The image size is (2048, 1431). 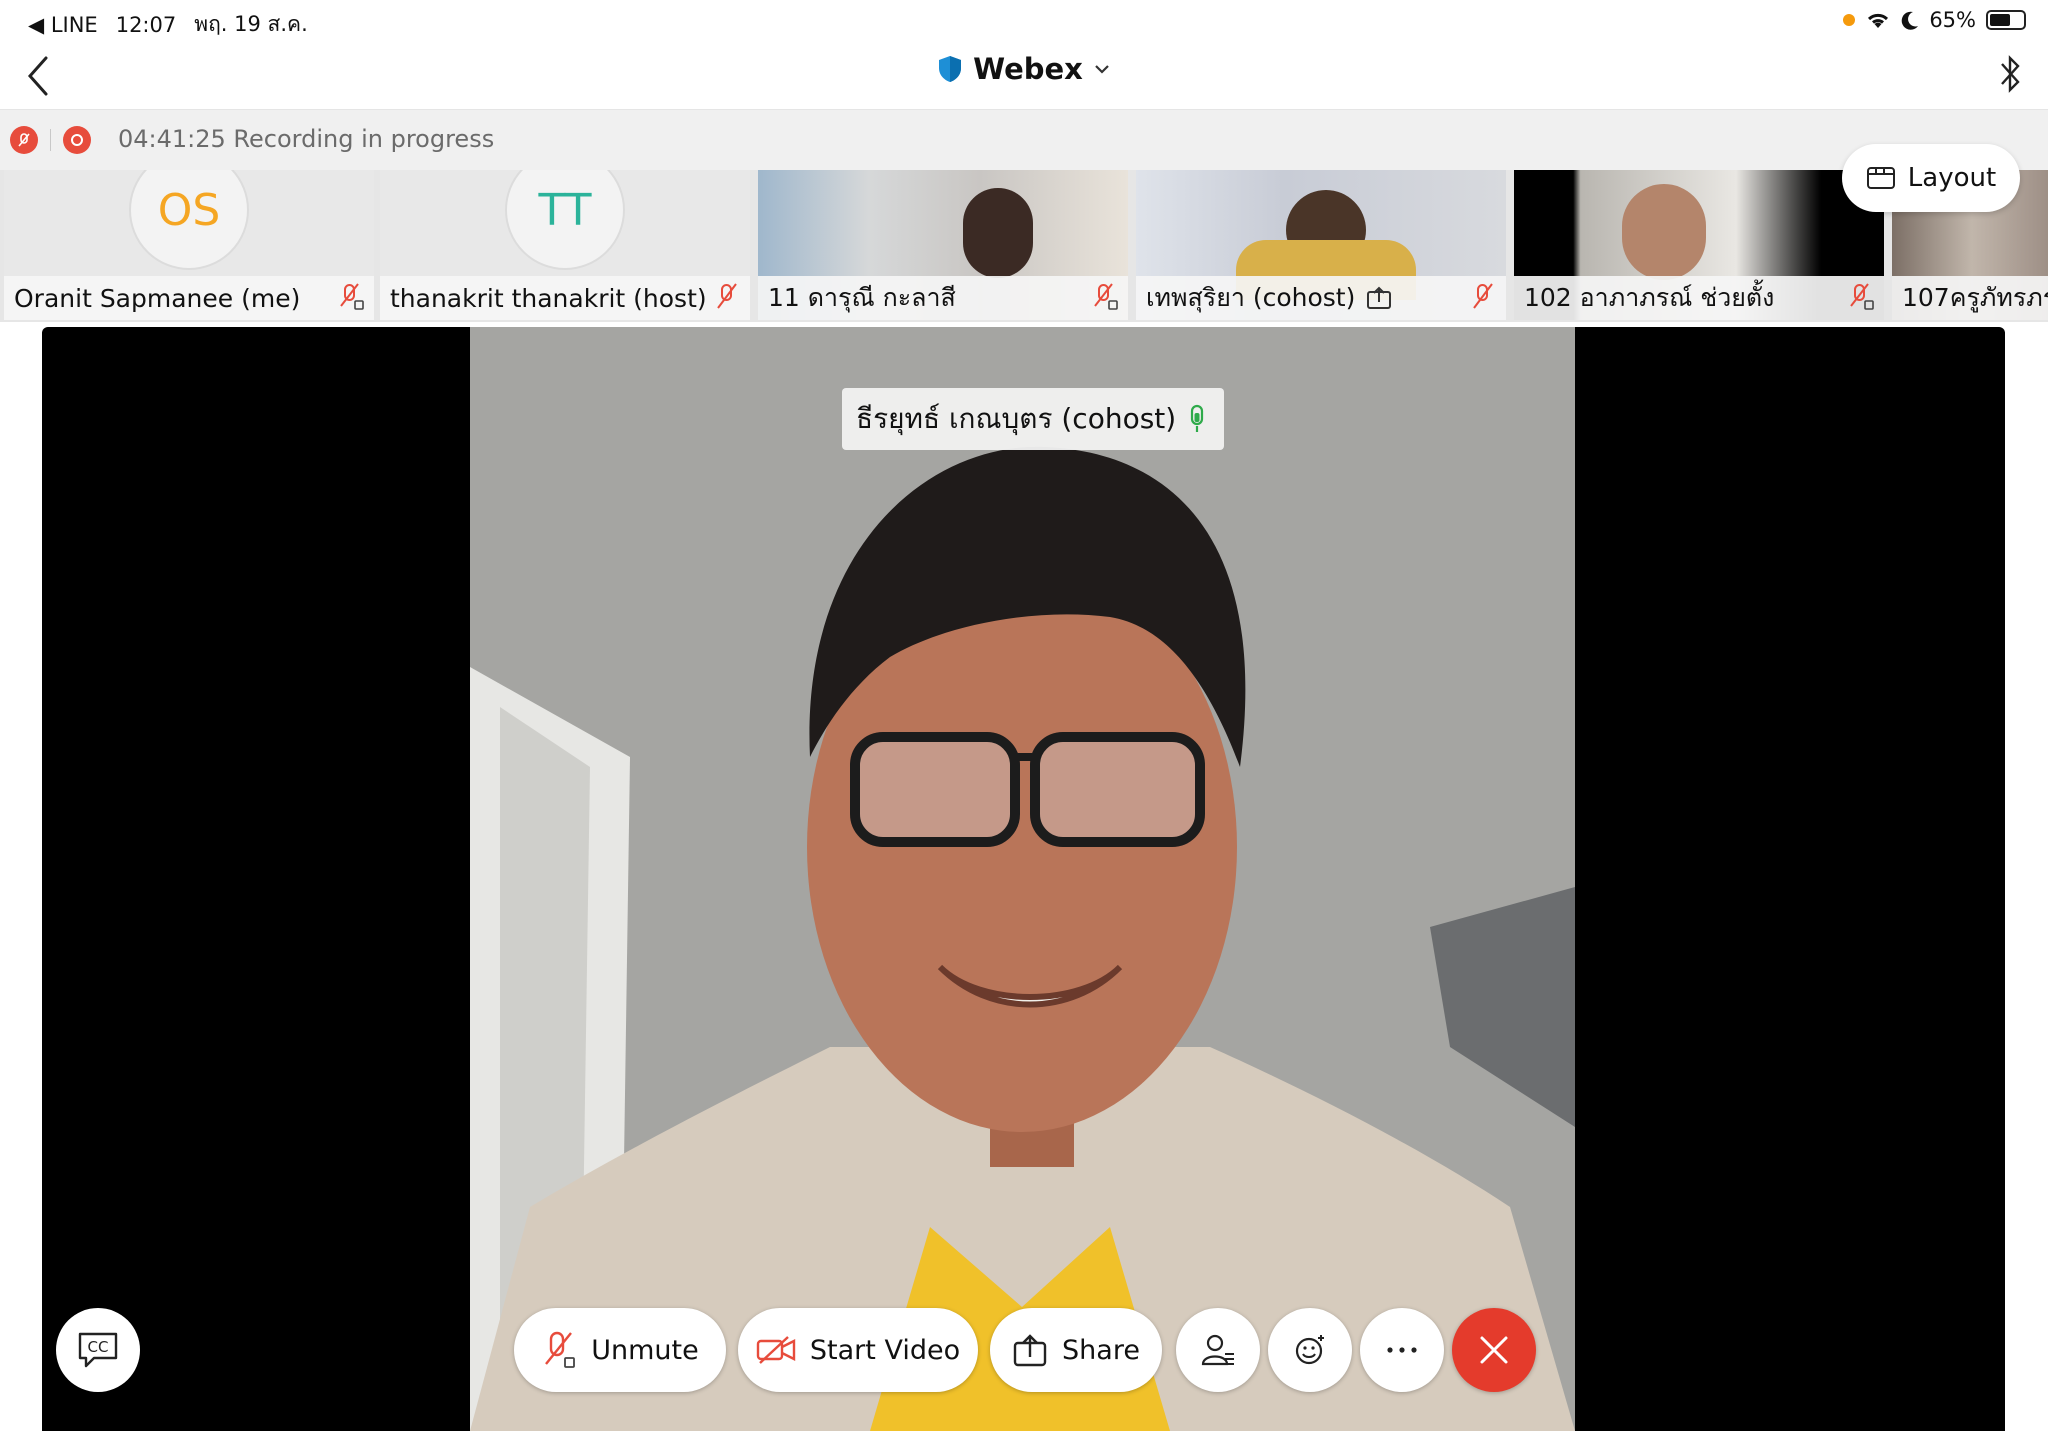 I want to click on shield-icon, so click(x=950, y=69).